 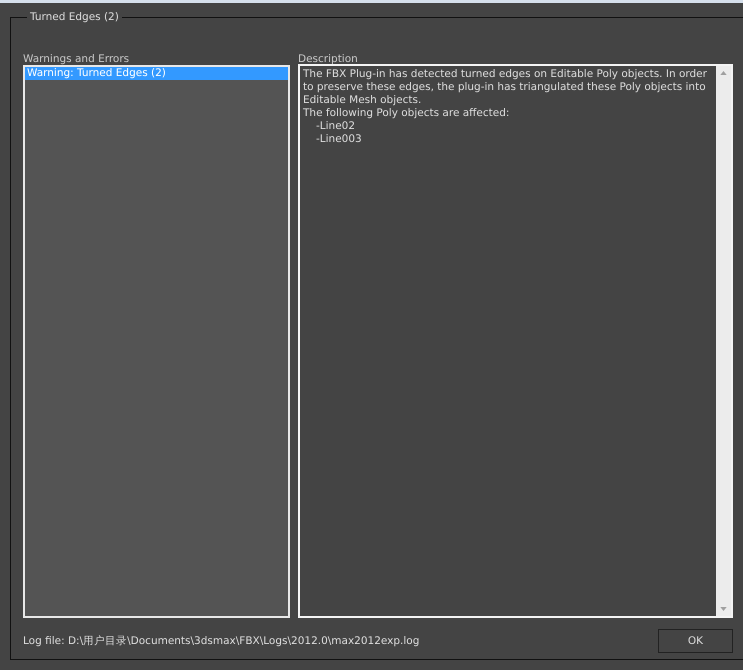 I want to click on scrollbar, so click(x=723, y=341).